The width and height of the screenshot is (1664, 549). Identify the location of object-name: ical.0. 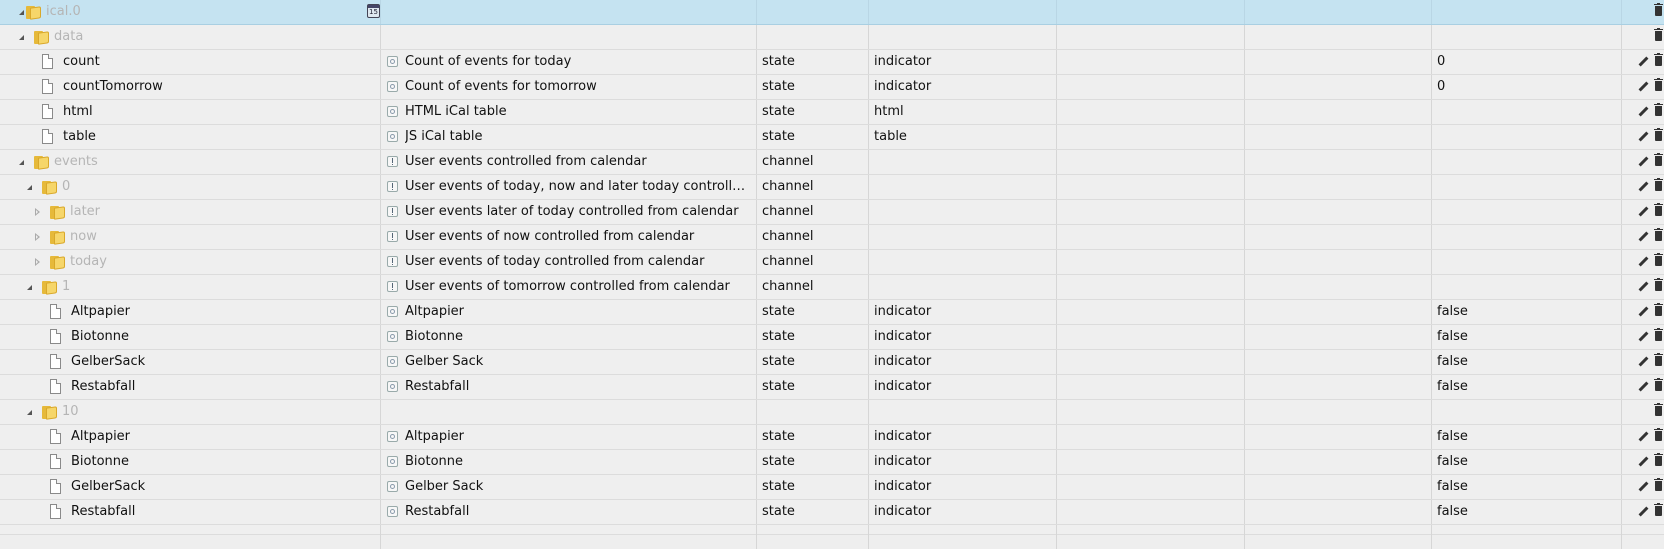
(63, 12).